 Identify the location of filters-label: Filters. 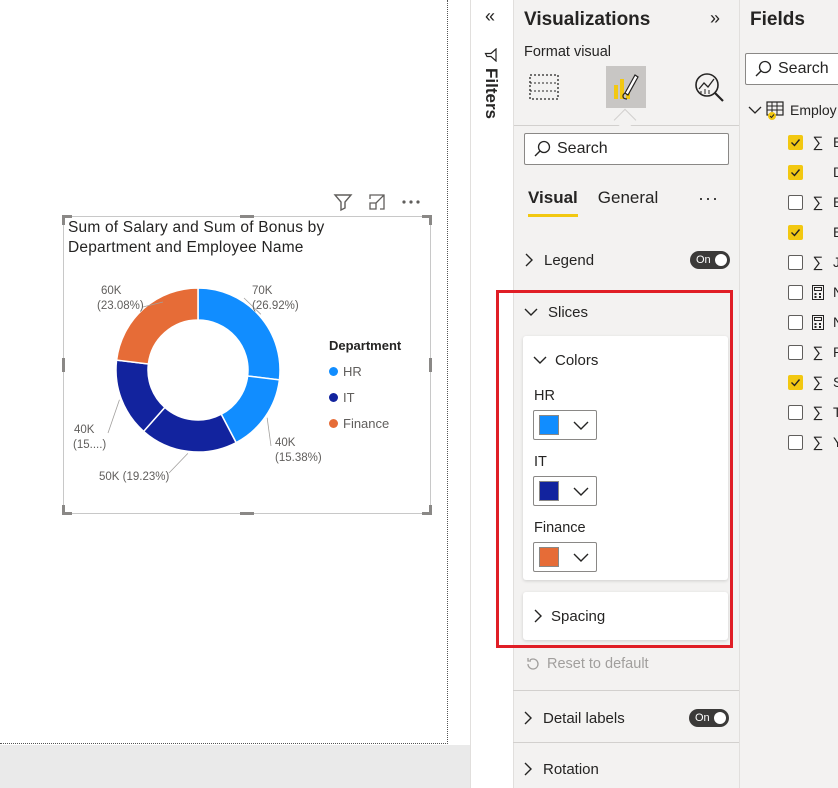
(491, 83).